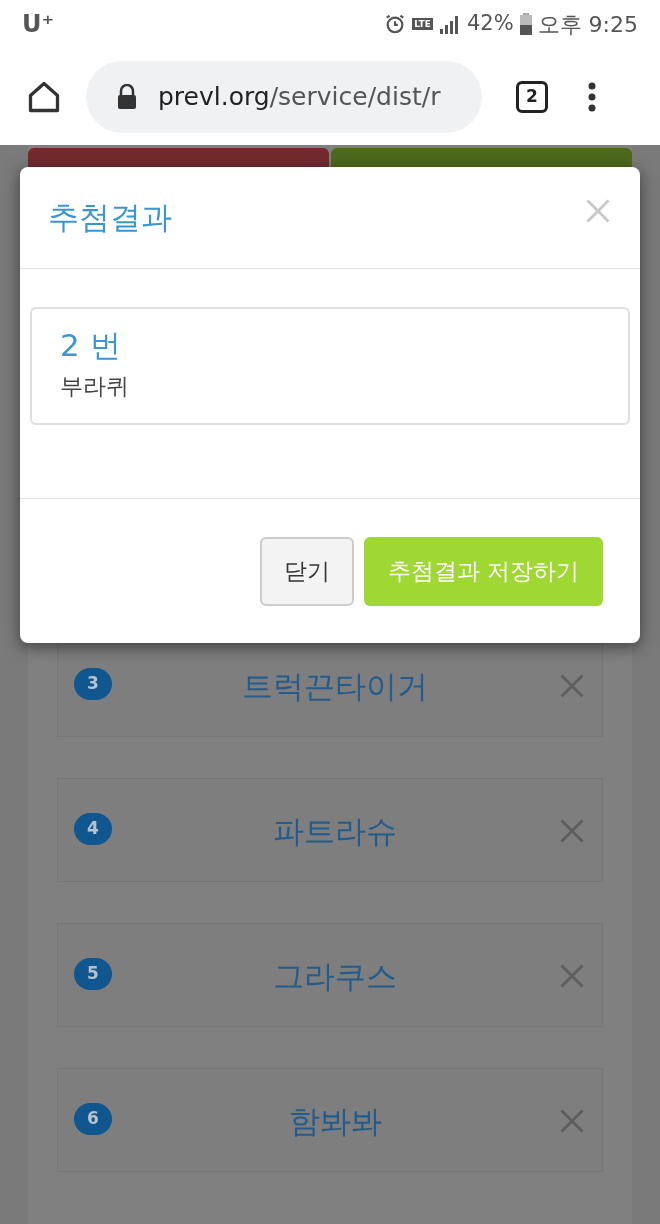 This screenshot has height=1224, width=660. Describe the element at coordinates (93, 974) in the screenshot. I see `number-badge: 5` at that location.